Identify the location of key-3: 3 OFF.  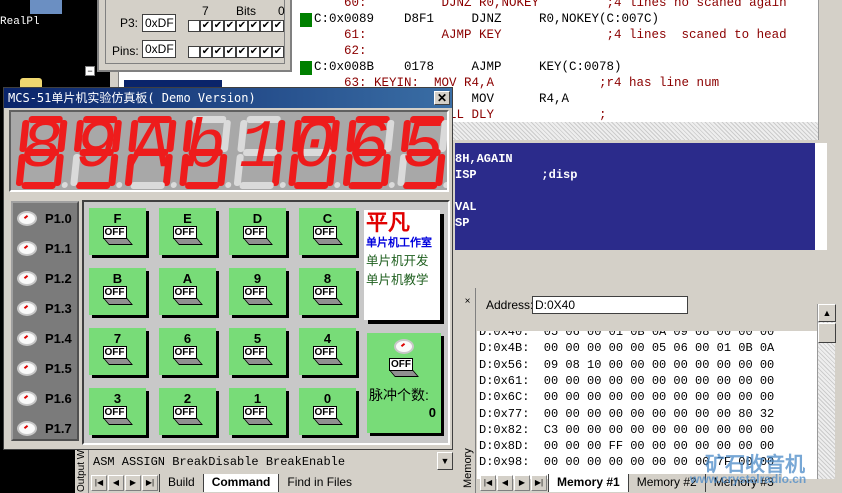
(117, 411).